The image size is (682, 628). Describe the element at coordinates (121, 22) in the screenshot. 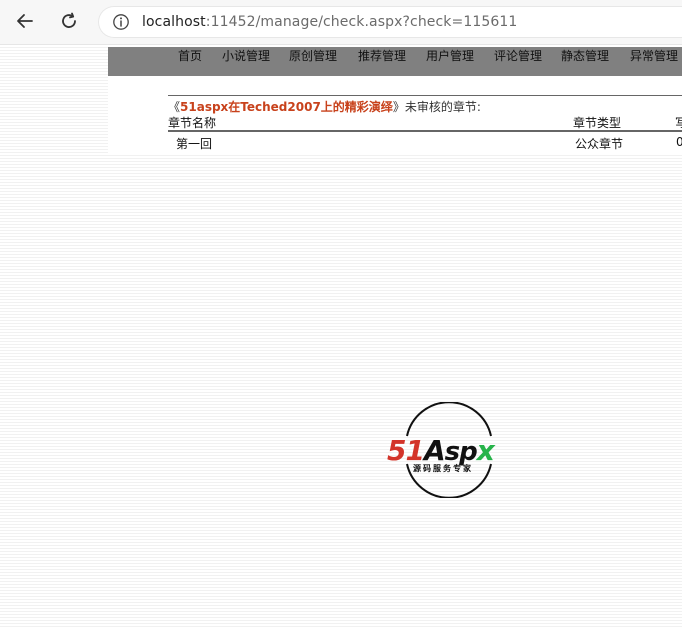

I see `info-icon` at that location.